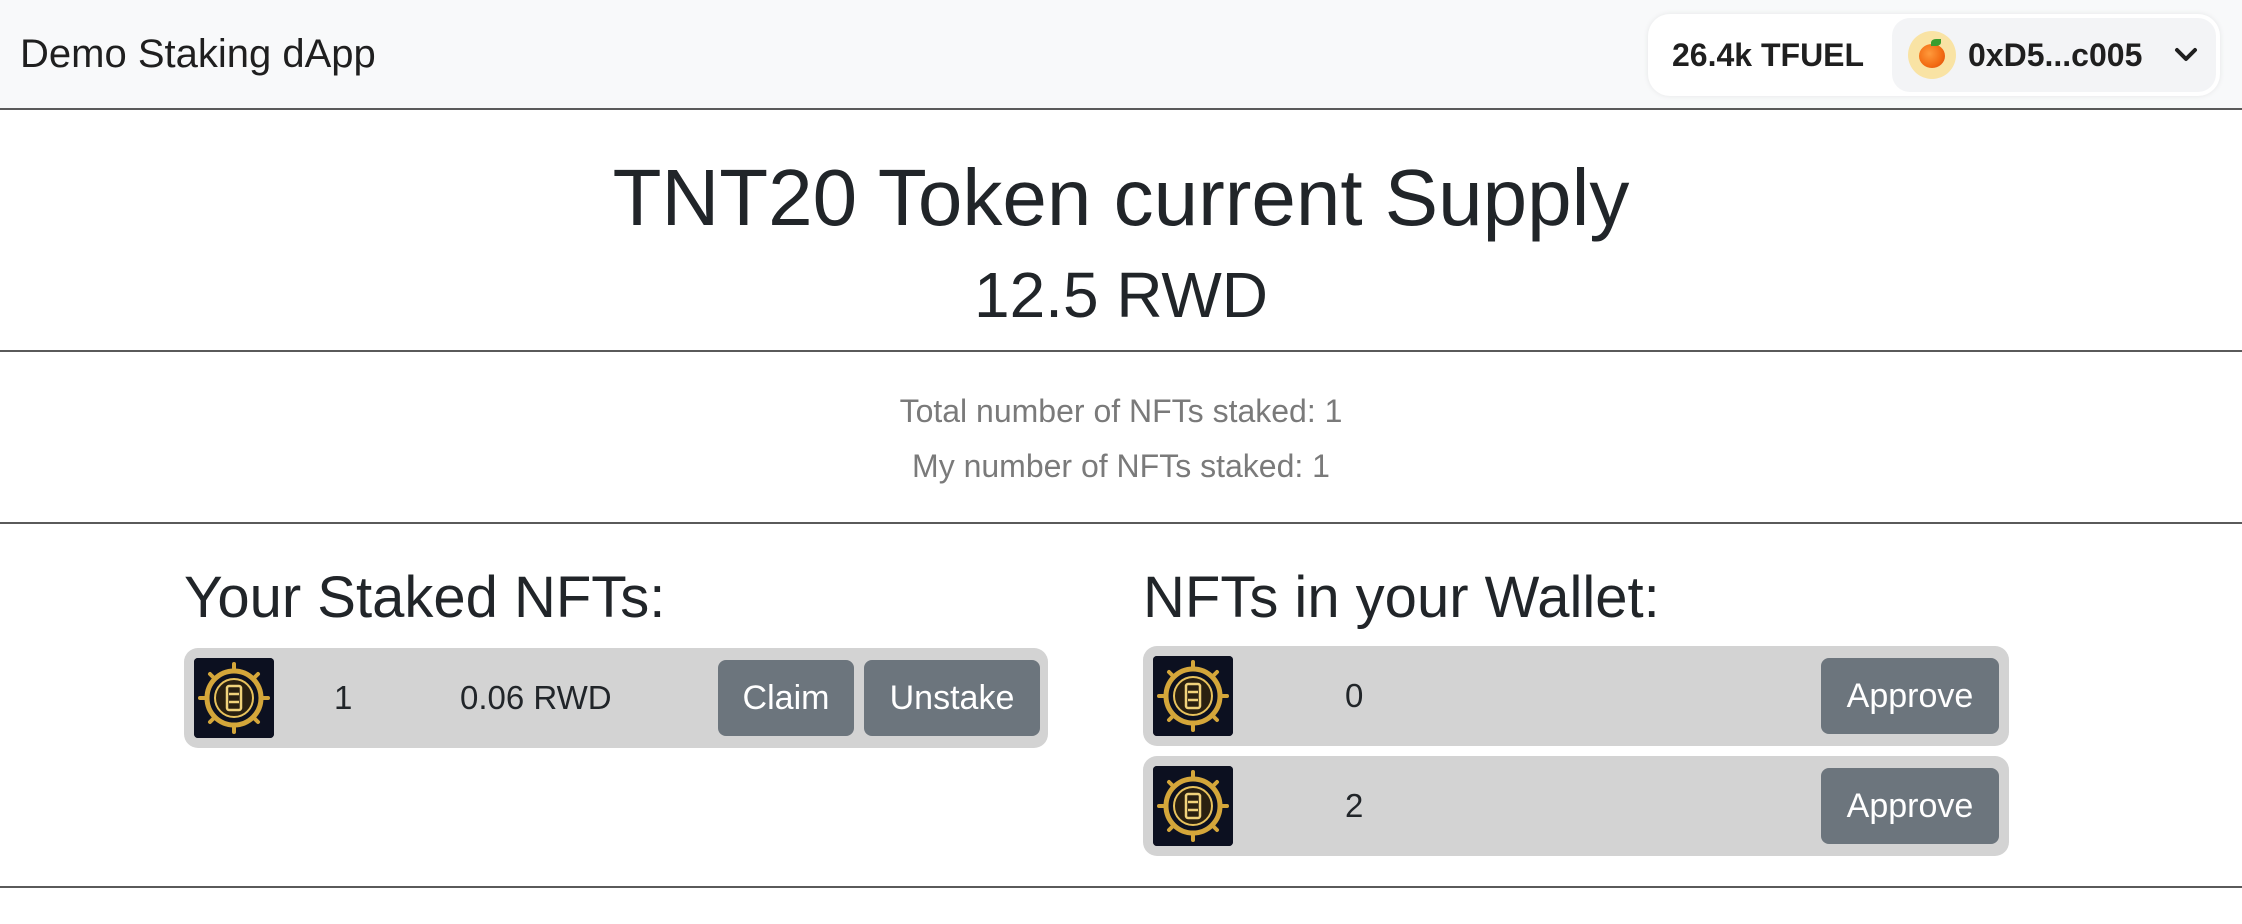 The width and height of the screenshot is (2242, 924). Describe the element at coordinates (1121, 411) in the screenshot. I see `total-staked-count: Total number of NFTs staked: 1` at that location.